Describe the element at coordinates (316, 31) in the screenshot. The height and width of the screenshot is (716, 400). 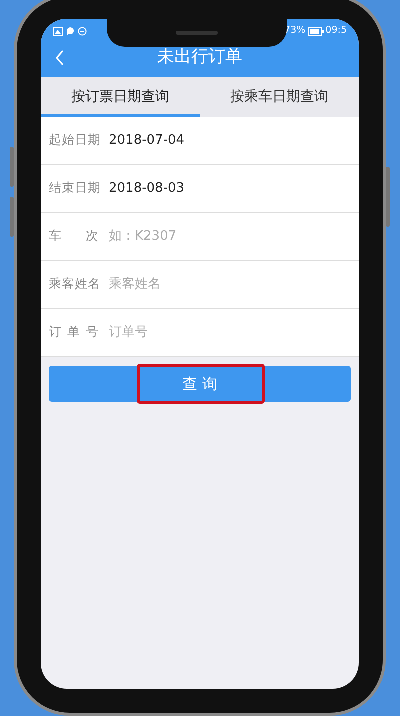
I see `battery-icon` at that location.